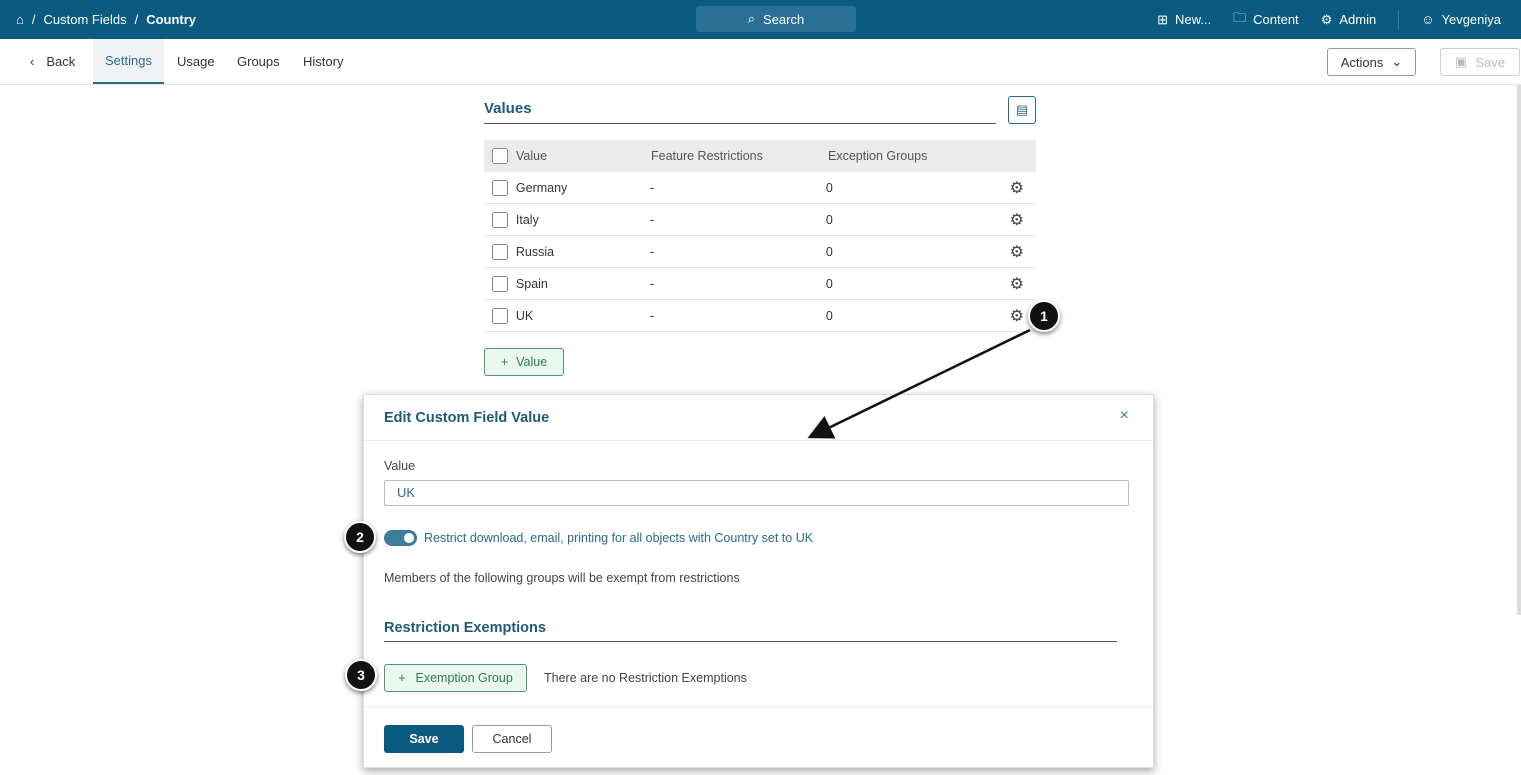  I want to click on annotation-arrow, so click(919, 383).